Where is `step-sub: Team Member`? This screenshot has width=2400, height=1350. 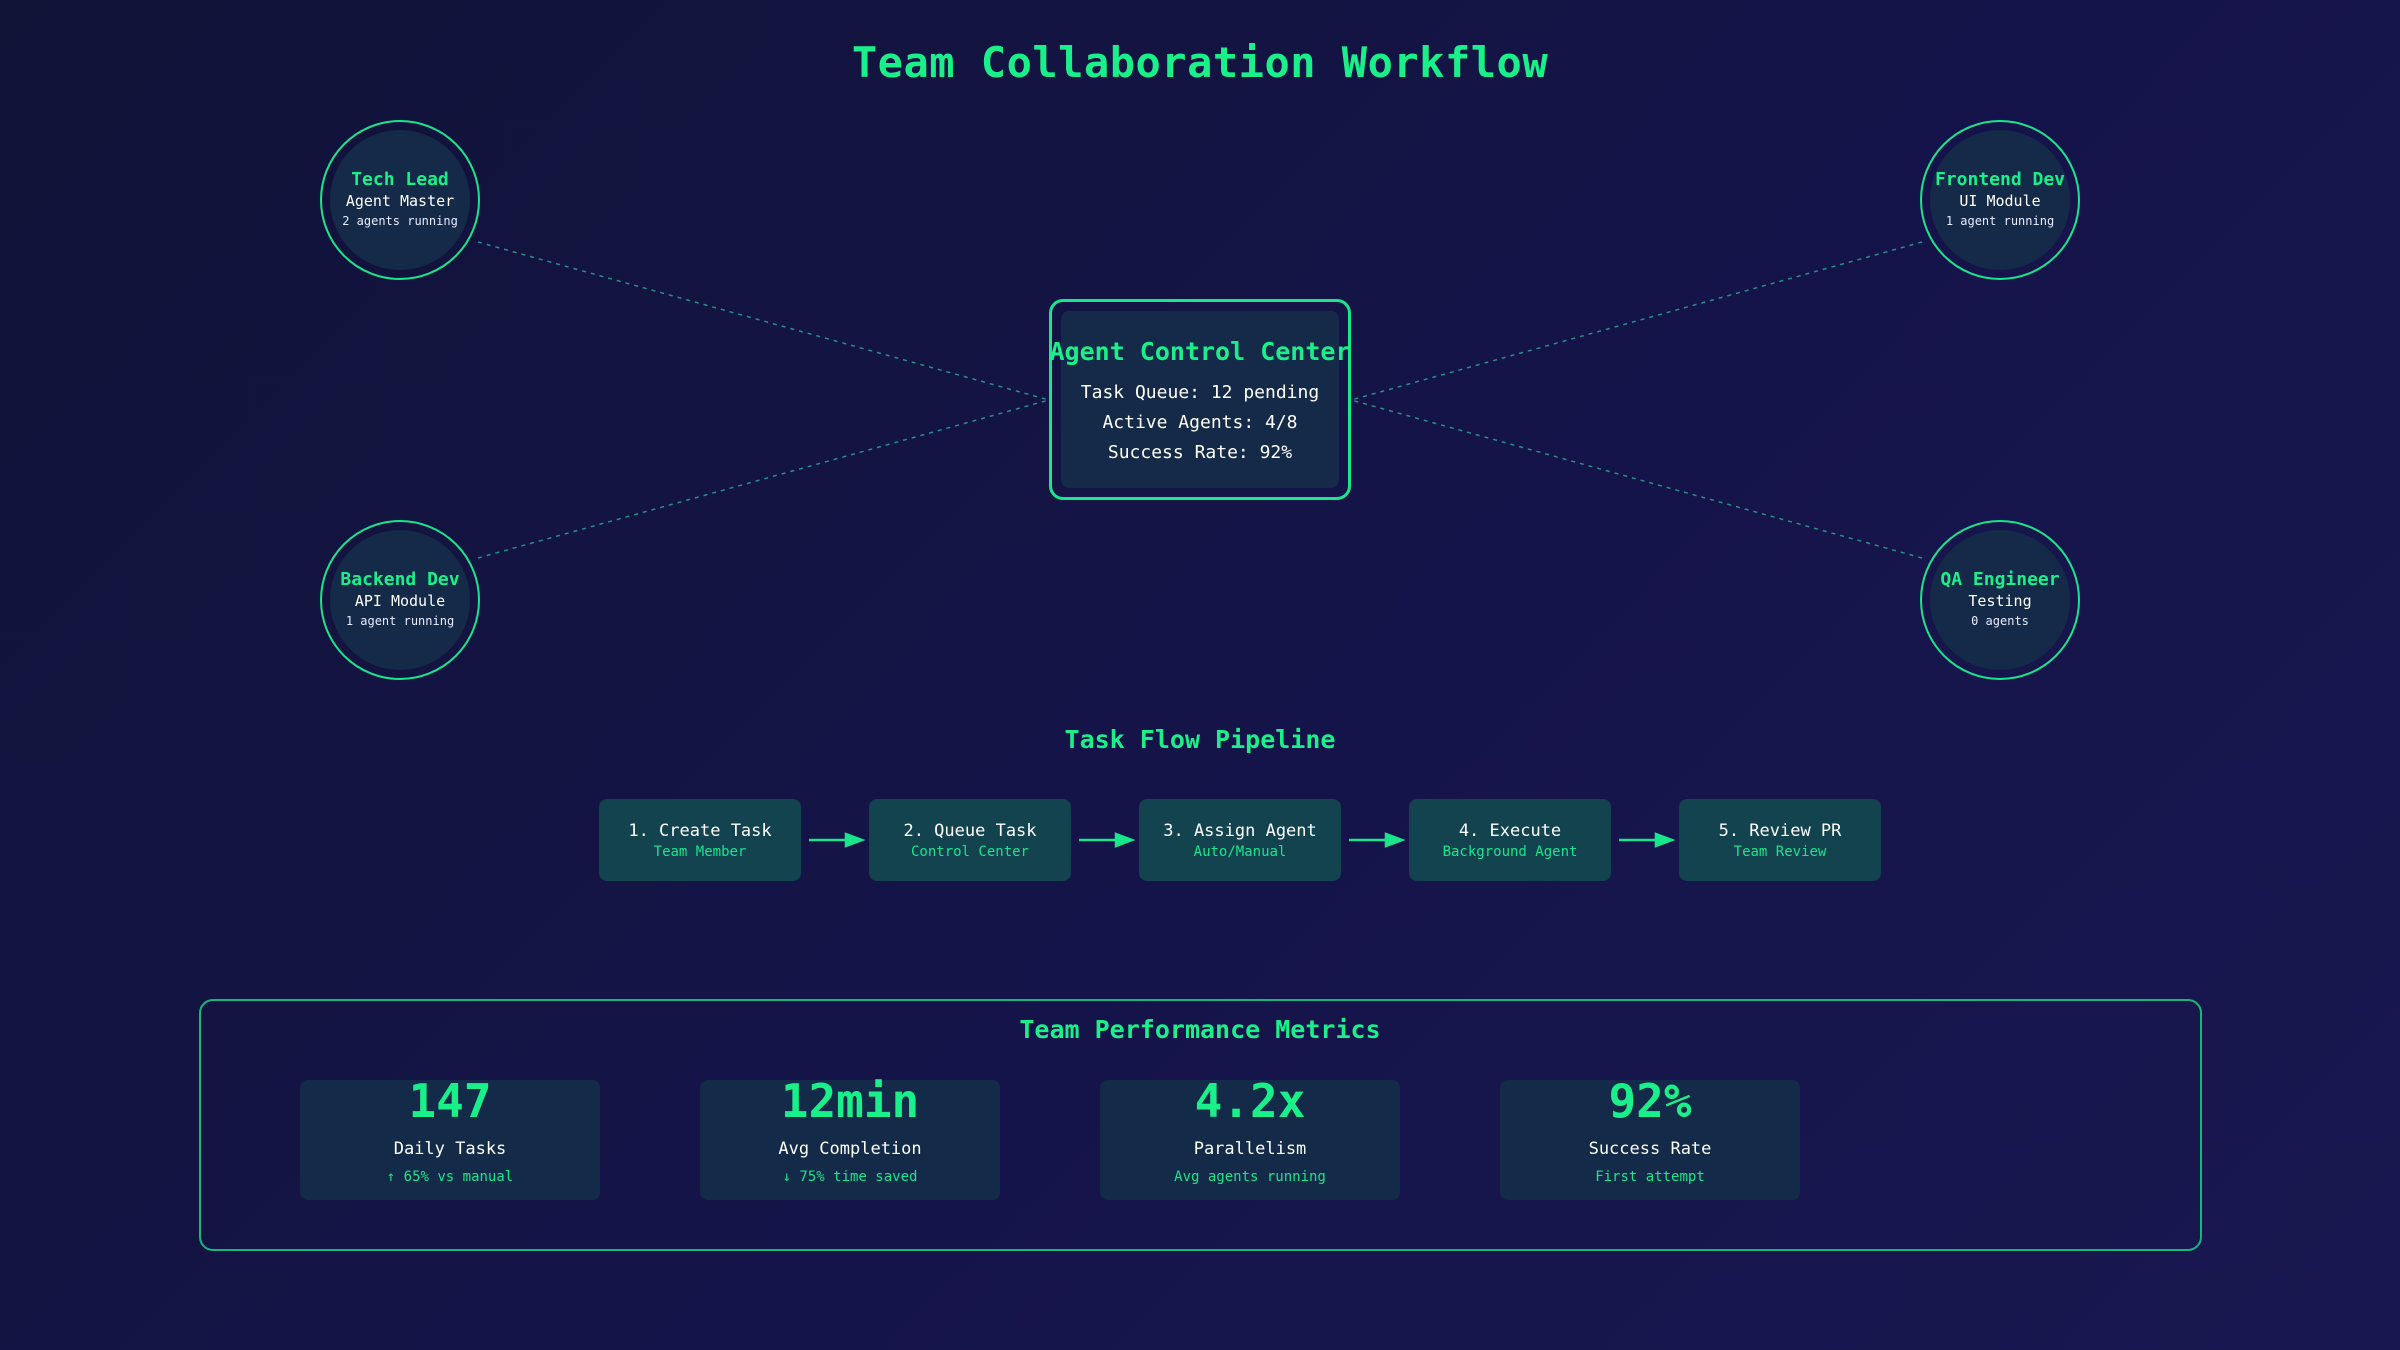 step-sub: Team Member is located at coordinates (700, 852).